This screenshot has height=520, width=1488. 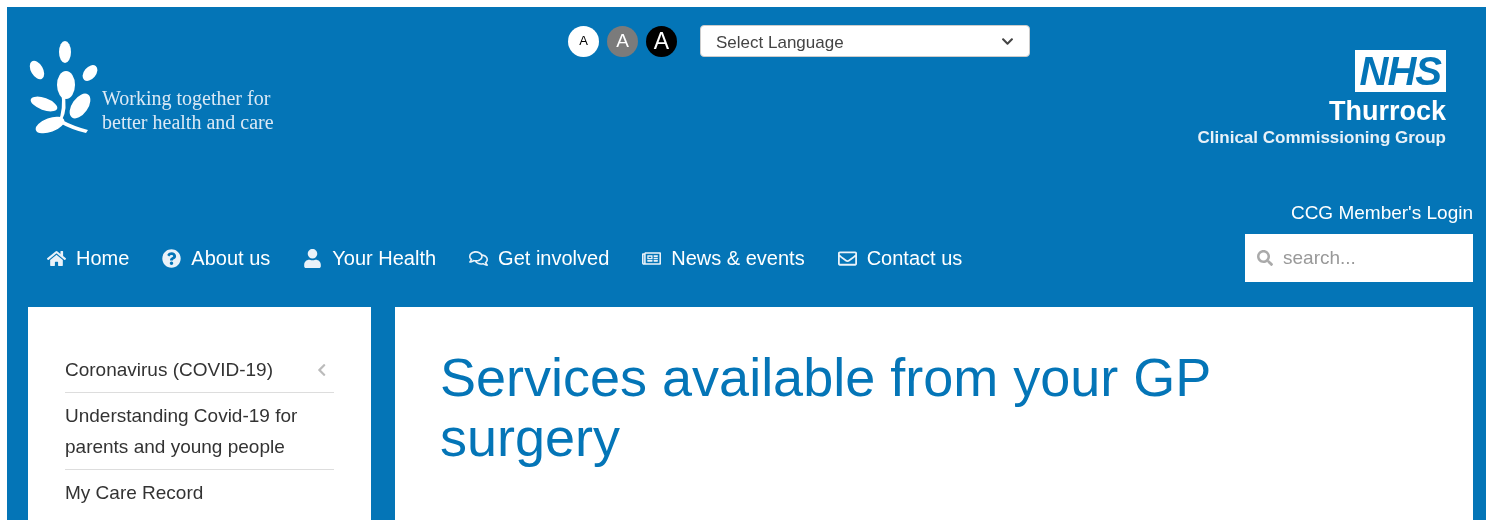 What do you see at coordinates (900, 258) in the screenshot?
I see `nav-link: Contact us` at bounding box center [900, 258].